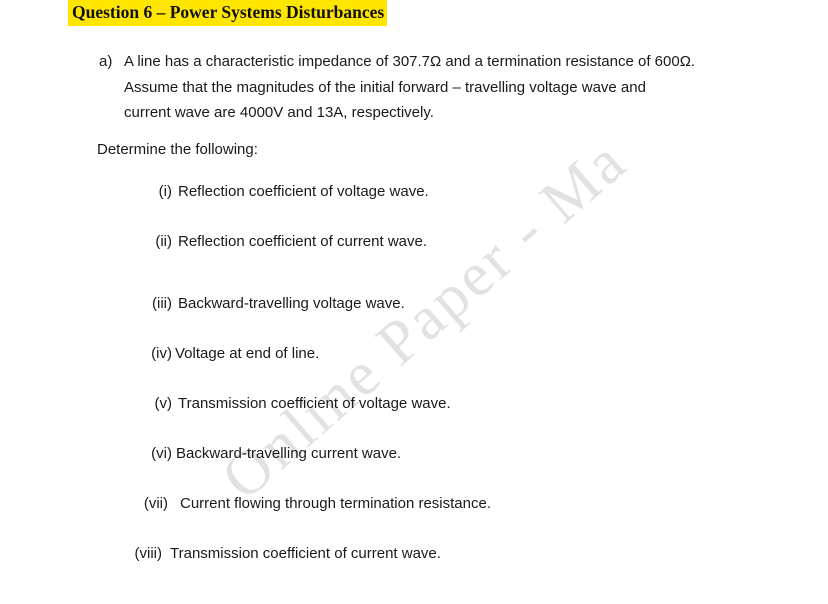  Describe the element at coordinates (432, 468) in the screenshot. I see `list-item: (vi) Backward-travelling current wave.` at that location.